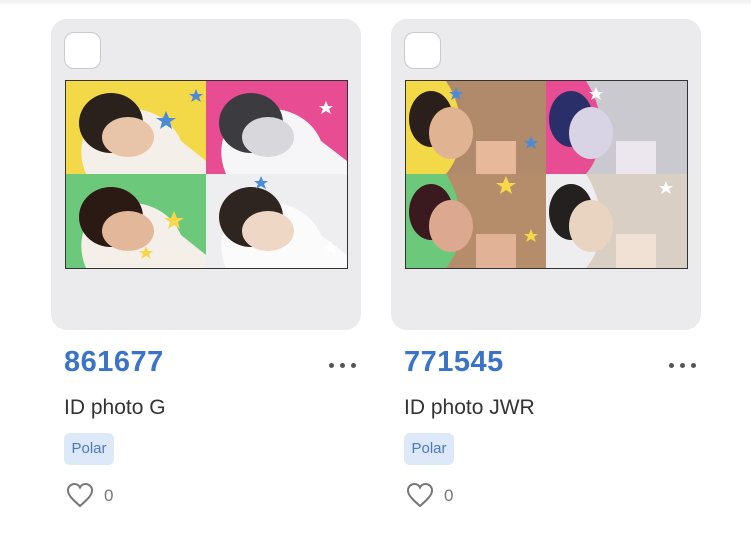  What do you see at coordinates (114, 362) in the screenshot?
I see `product-code: 861677` at bounding box center [114, 362].